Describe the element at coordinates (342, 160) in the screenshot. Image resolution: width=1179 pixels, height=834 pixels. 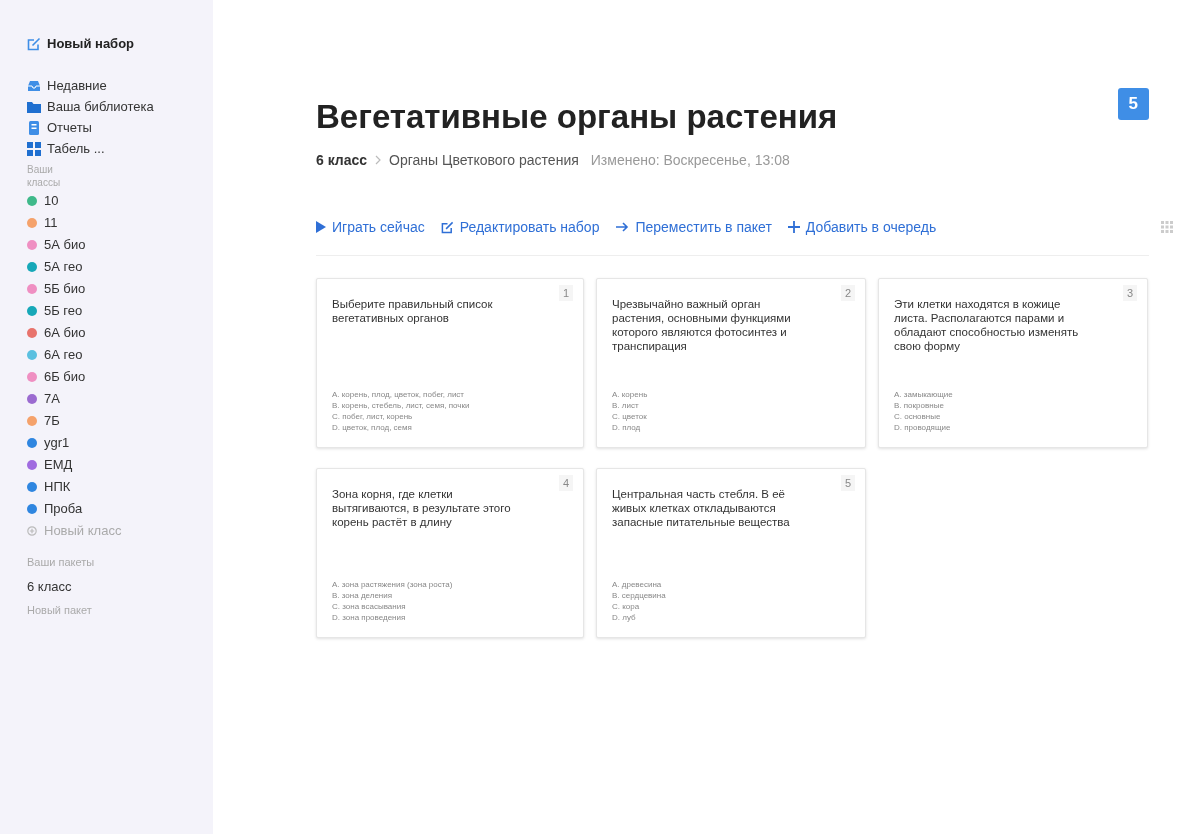
I see `breadcrumb-link: 6 класс` at that location.